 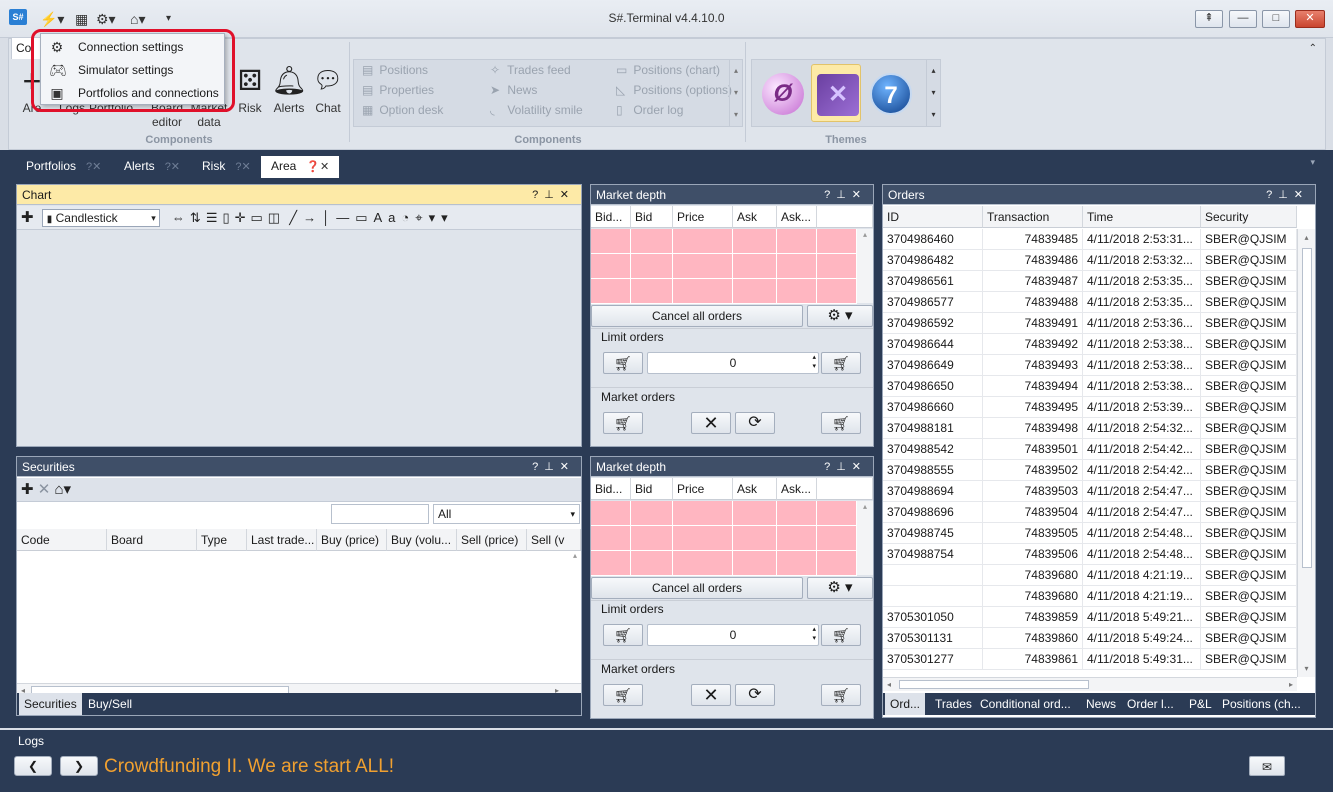 What do you see at coordinates (249, 767) in the screenshot?
I see `logs-message: Crowdfunding II. We are start ALL!` at bounding box center [249, 767].